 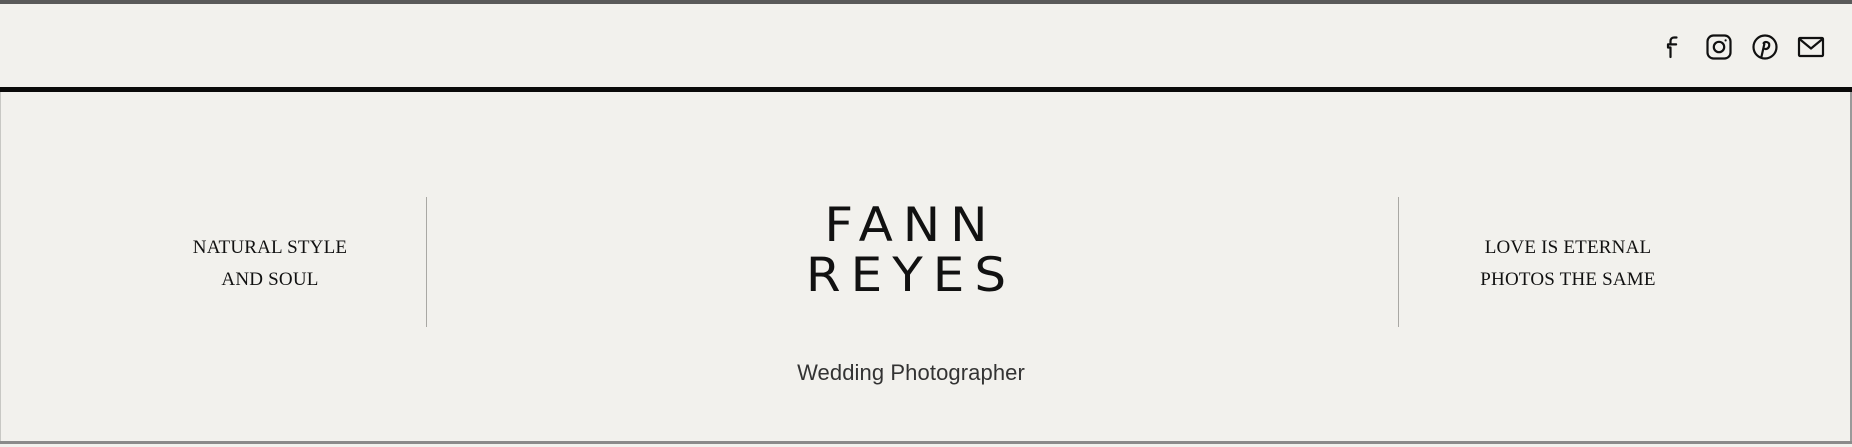 I want to click on right-tagline: LOVE IS ETERNAL PHOTOS THE SAME, so click(x=1568, y=264).